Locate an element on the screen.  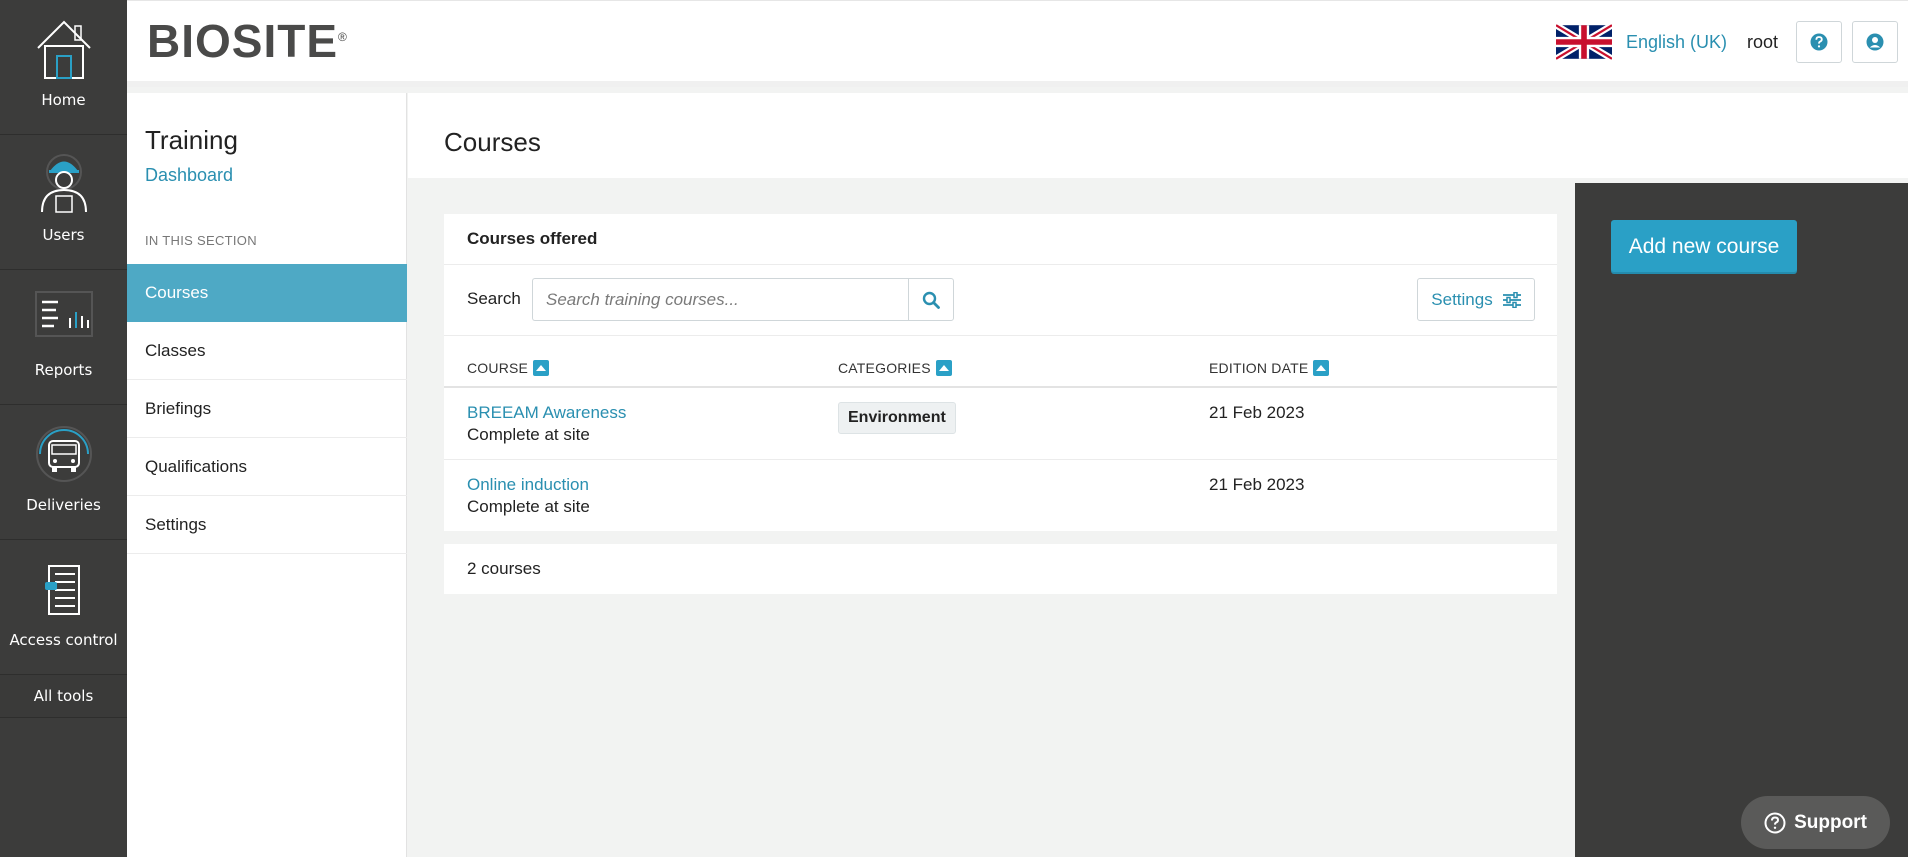
support-button: Support is located at coordinates (1815, 822).